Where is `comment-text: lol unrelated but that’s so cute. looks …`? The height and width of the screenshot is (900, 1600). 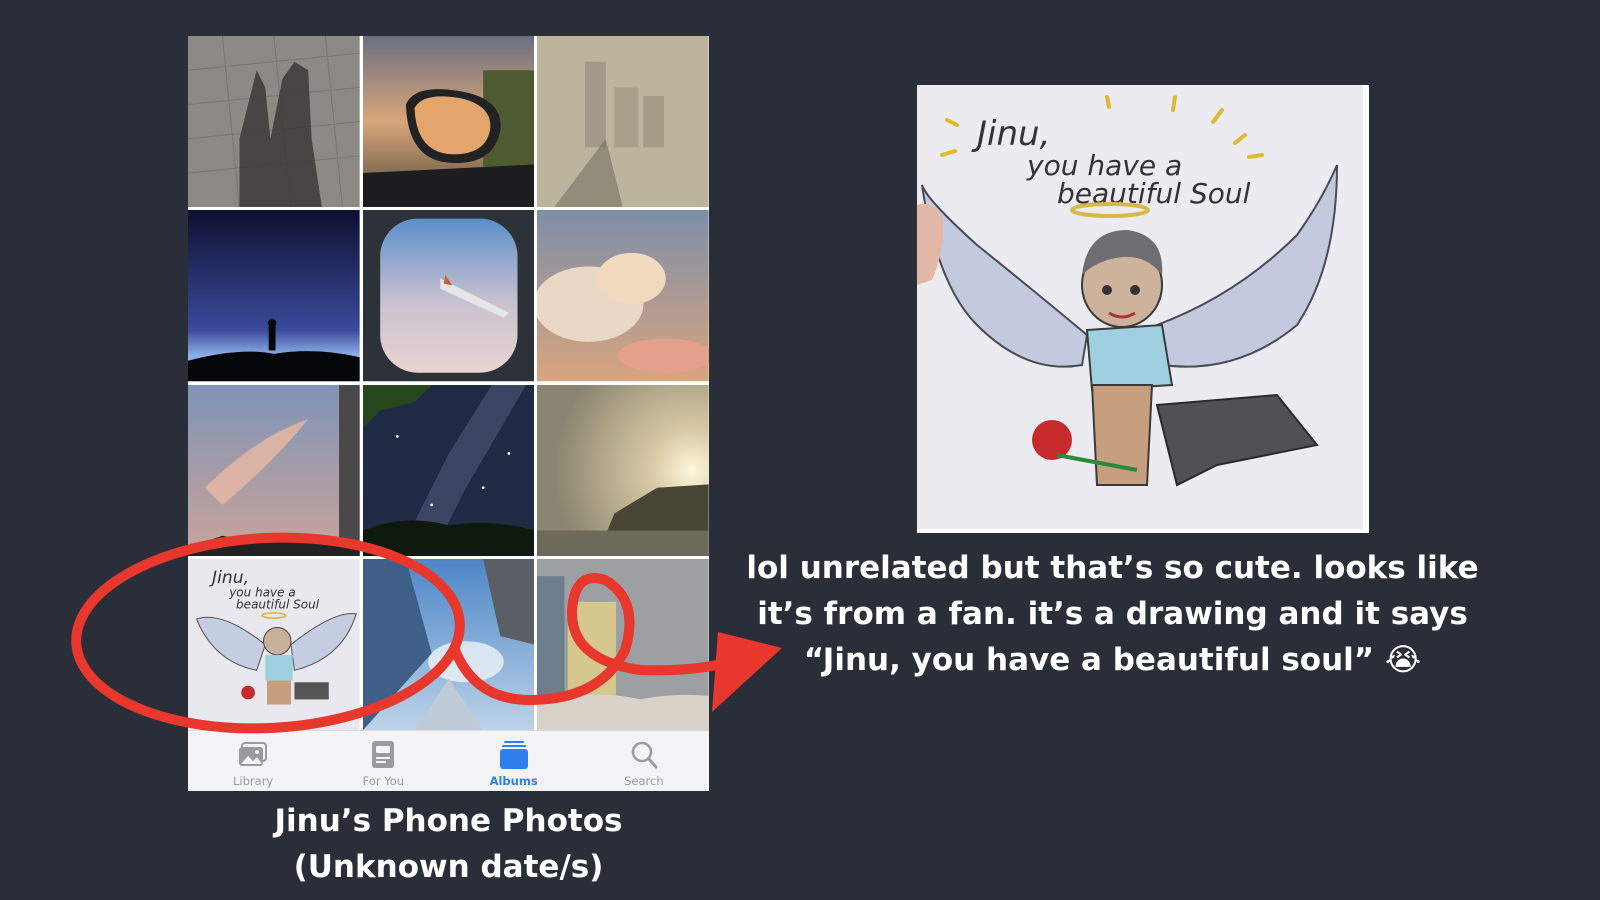
comment-text: lol unrelated but that’s so cute. looks … is located at coordinates (1112, 614).